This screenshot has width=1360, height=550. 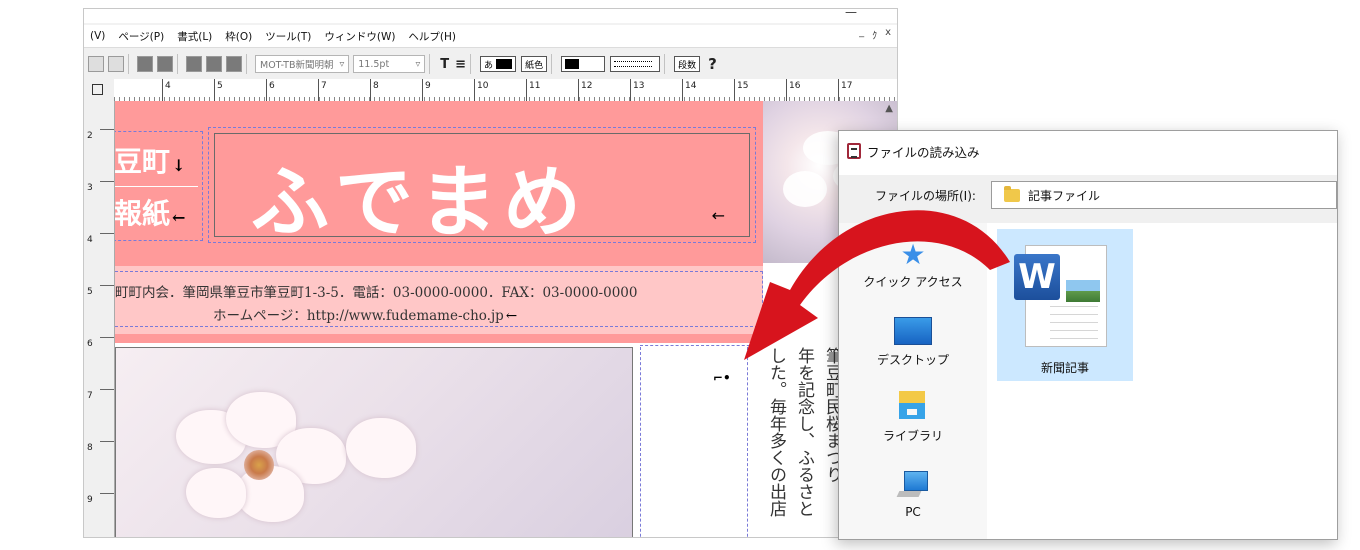 I want to click on desktop-icon, so click(x=913, y=331).